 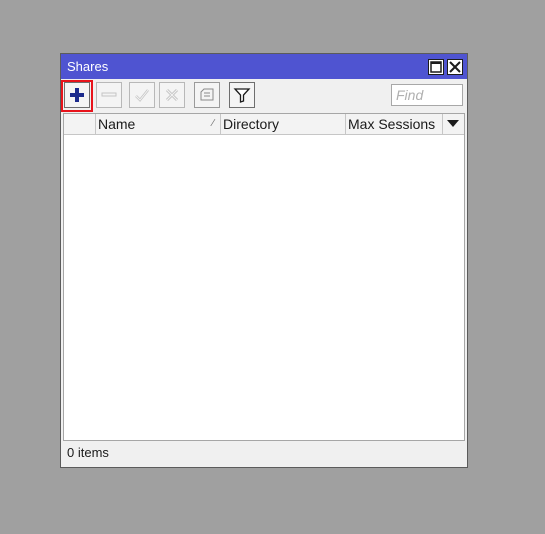 I want to click on title-bar: Shares, so click(x=264, y=66).